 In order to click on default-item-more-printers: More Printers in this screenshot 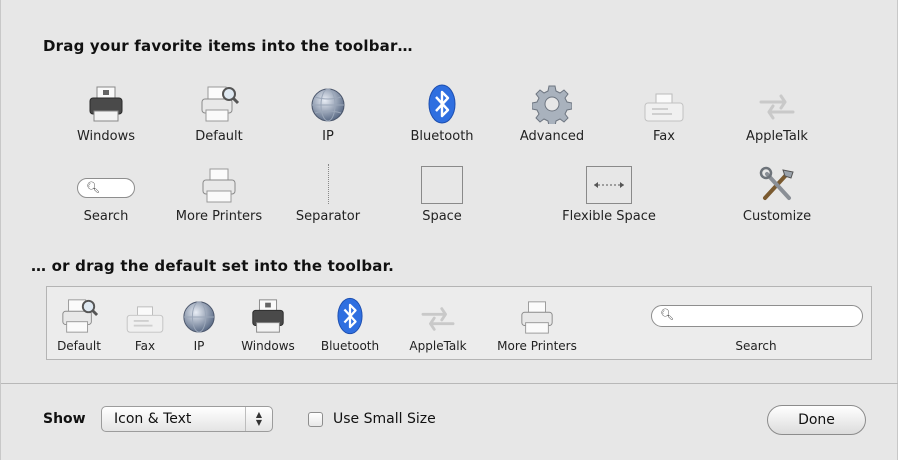, I will do `click(537, 323)`.